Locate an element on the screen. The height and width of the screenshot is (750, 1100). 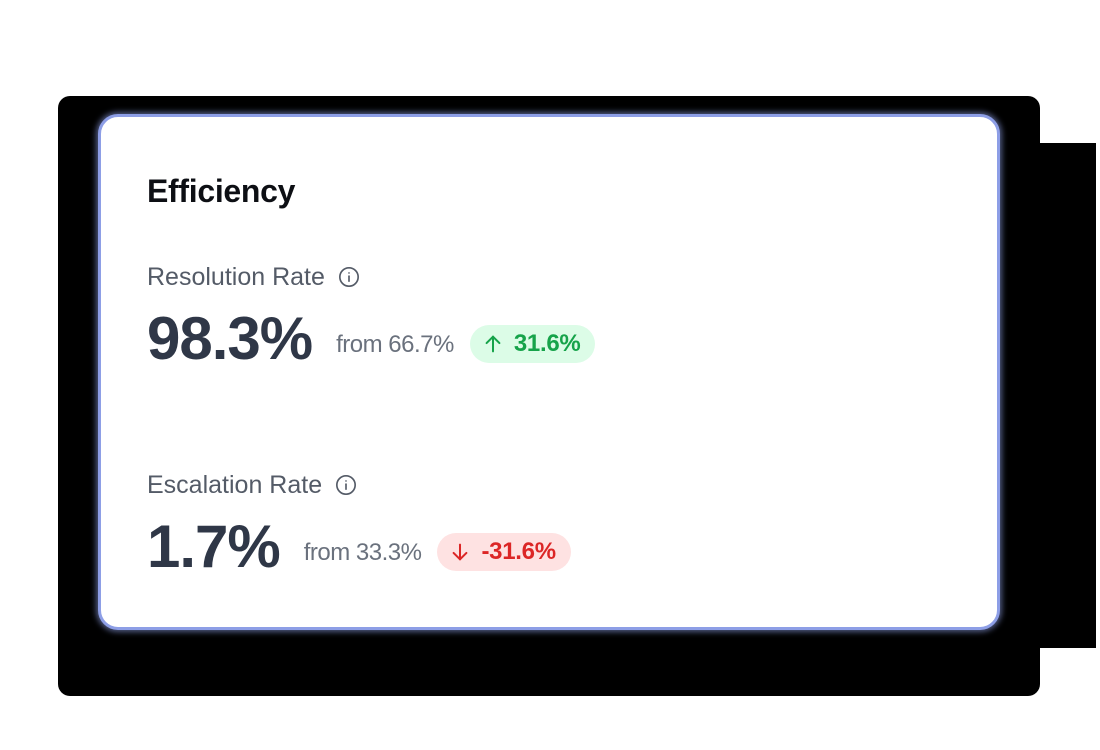
metric-value-row: 1.7% from 33.3% -31.6% is located at coordinates (359, 546).